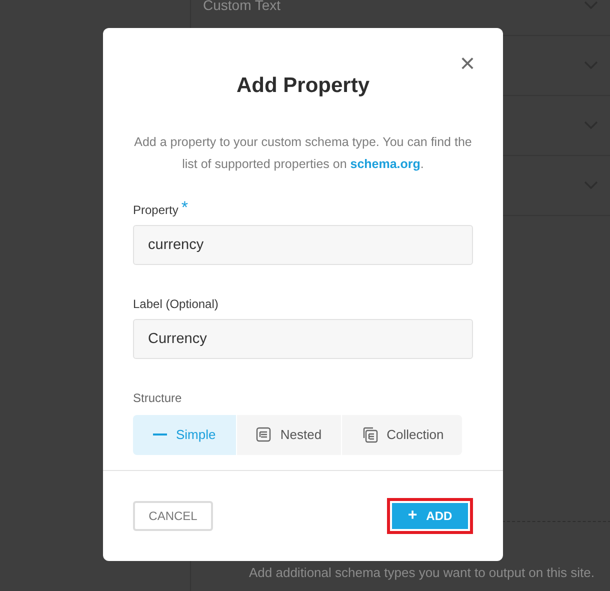 The width and height of the screenshot is (610, 591). I want to click on structure-option: Collection, so click(402, 434).